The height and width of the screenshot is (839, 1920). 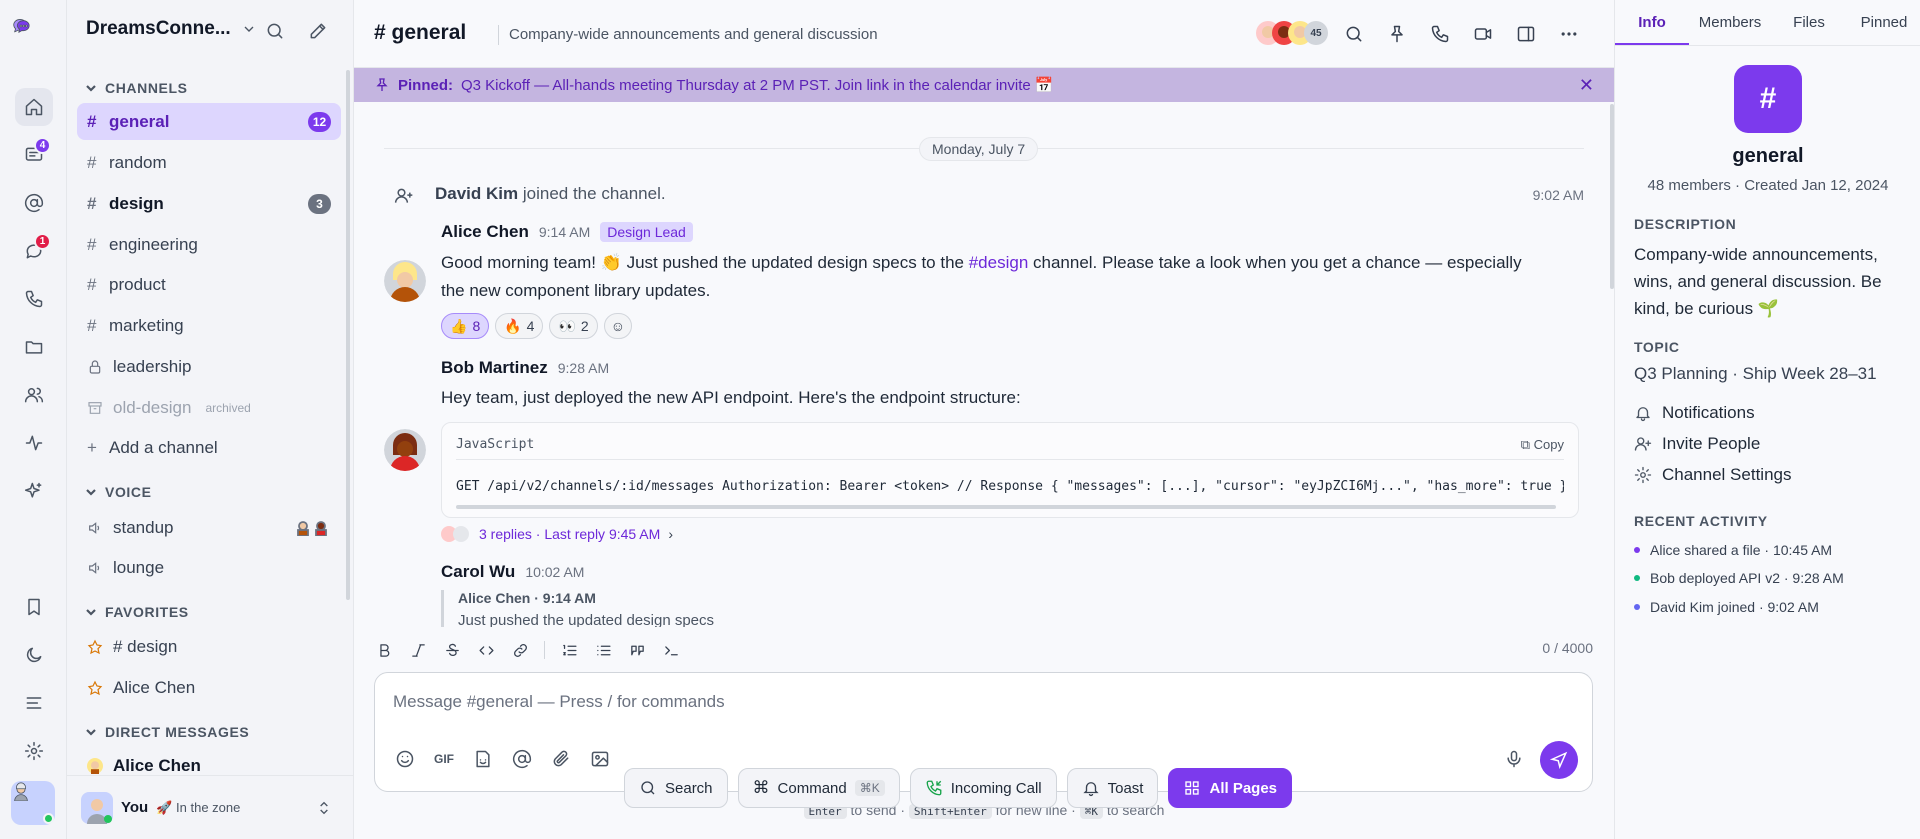 What do you see at coordinates (210, 807) in the screenshot?
I see `user-status-bar: You 🚀 In the zone` at bounding box center [210, 807].